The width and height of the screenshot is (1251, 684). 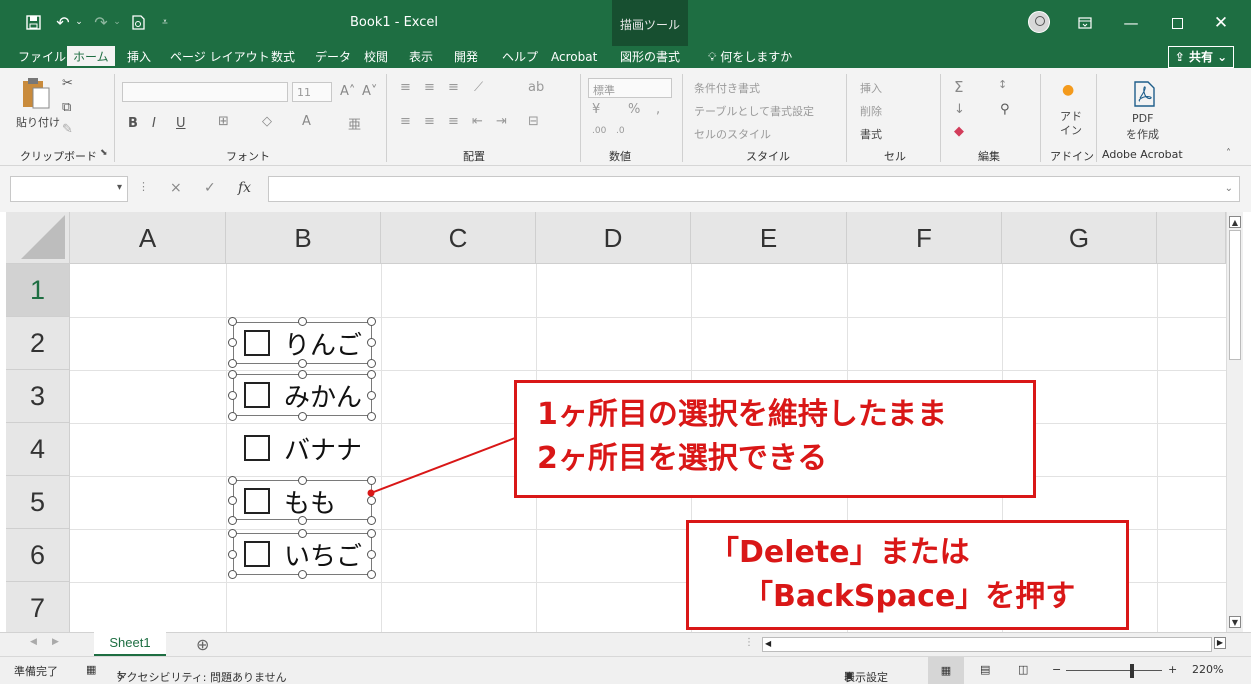 I want to click on name-box: ▾, so click(x=69, y=189).